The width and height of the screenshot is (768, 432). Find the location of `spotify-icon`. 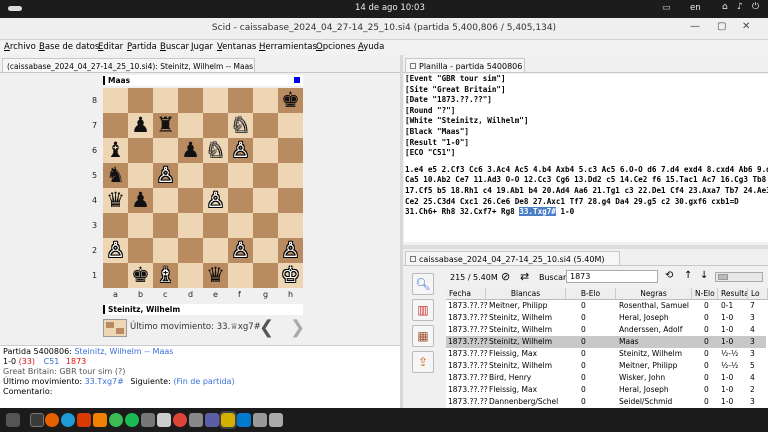

spotify-icon is located at coordinates (132, 420).